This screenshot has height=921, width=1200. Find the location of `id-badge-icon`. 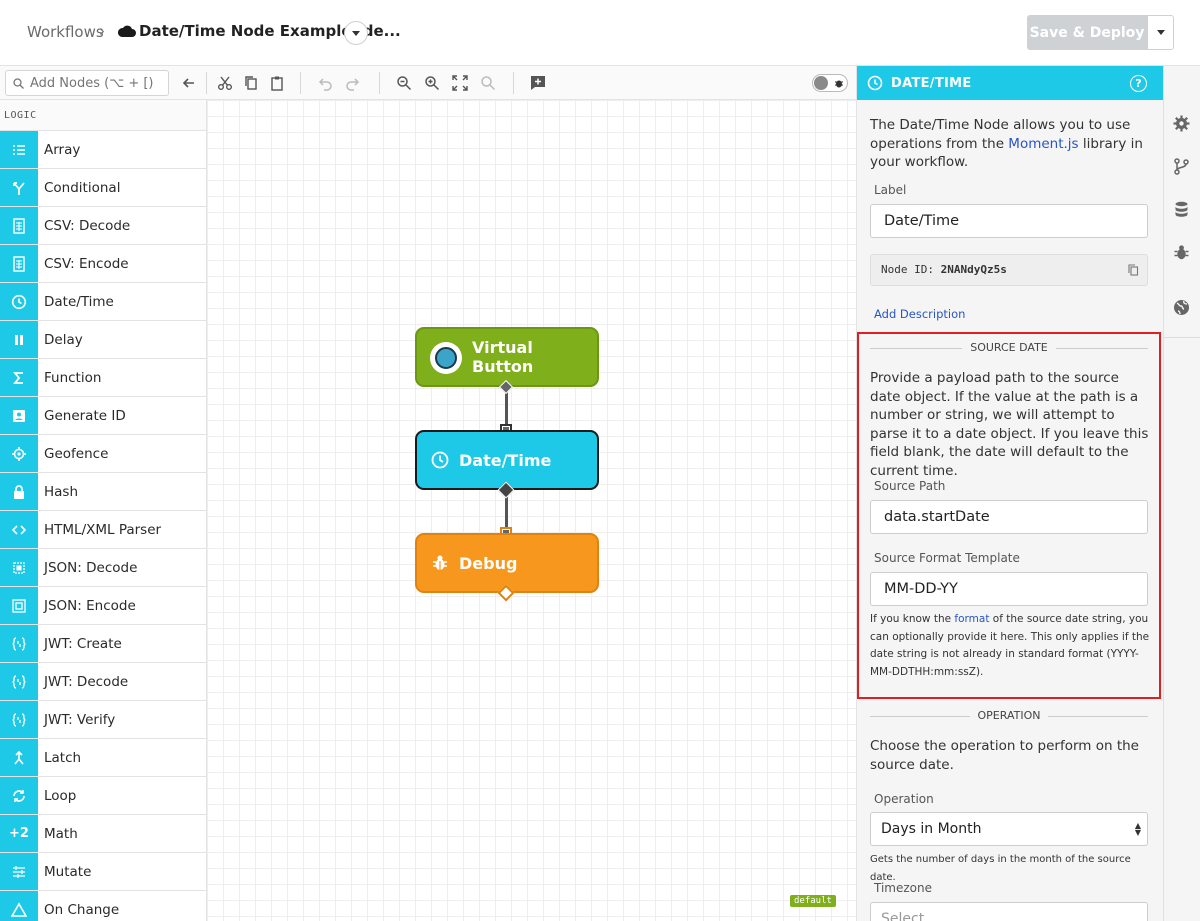

id-badge-icon is located at coordinates (19, 415).